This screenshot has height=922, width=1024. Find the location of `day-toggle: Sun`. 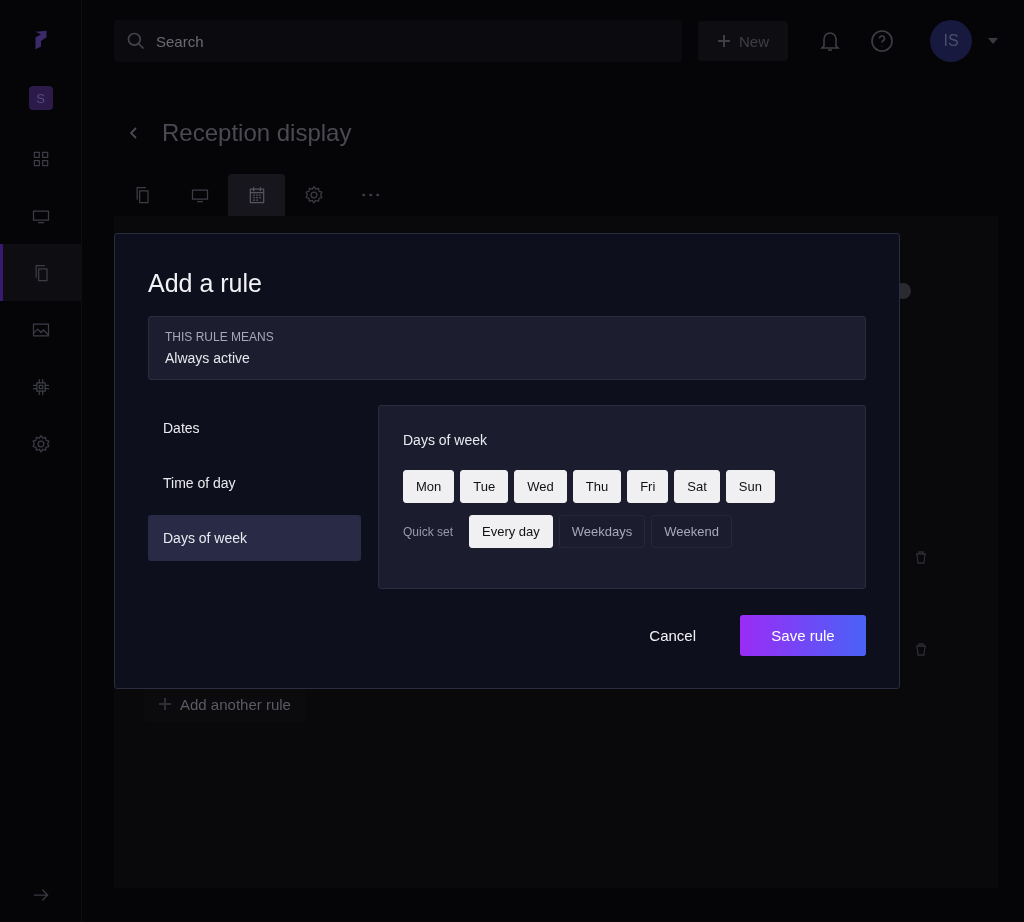

day-toggle: Sun is located at coordinates (750, 486).